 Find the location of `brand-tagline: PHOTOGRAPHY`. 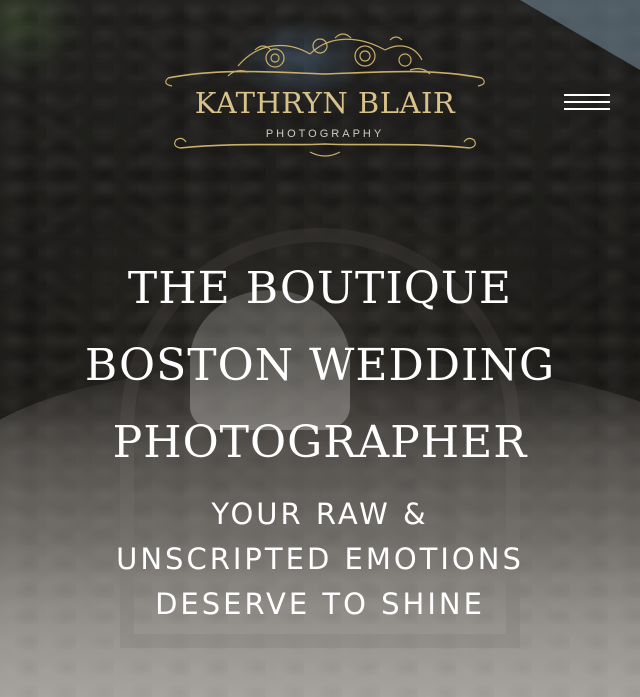

brand-tagline: PHOTOGRAPHY is located at coordinates (325, 134).